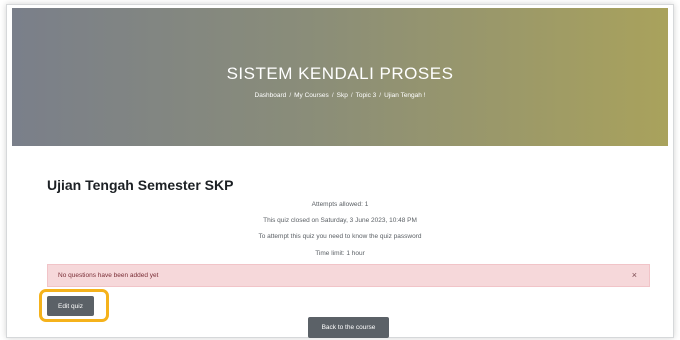  I want to click on back-to-course-button: Back to the course, so click(348, 327).